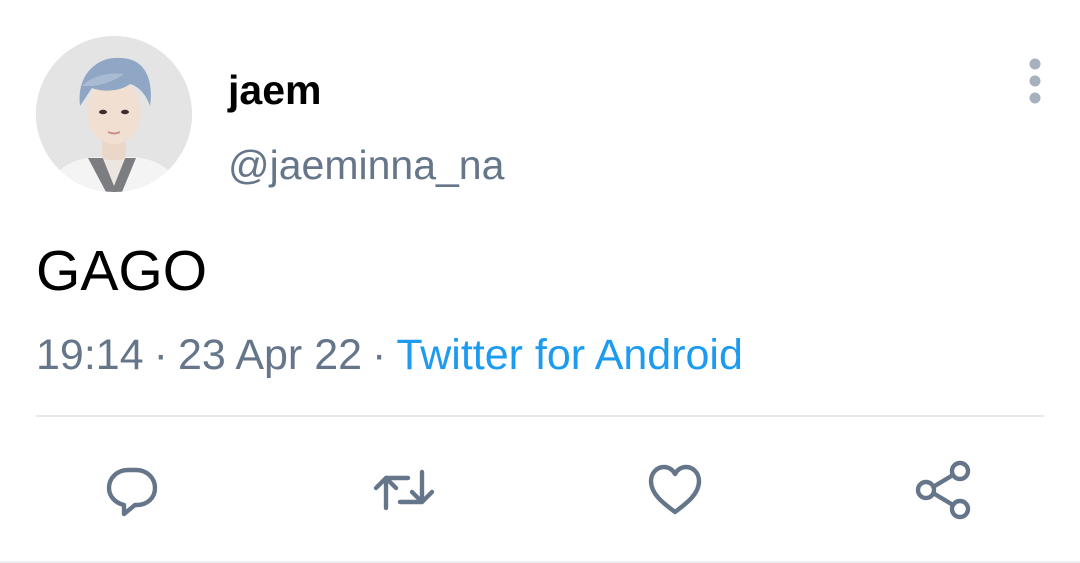  I want to click on more-options-button, so click(1035, 82).